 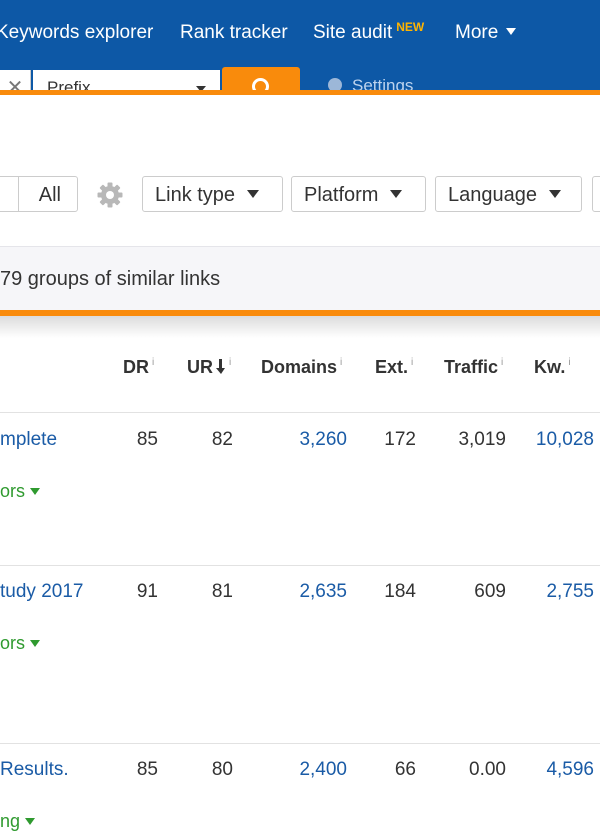 I want to click on filter-all-label: All, so click(x=49, y=195).